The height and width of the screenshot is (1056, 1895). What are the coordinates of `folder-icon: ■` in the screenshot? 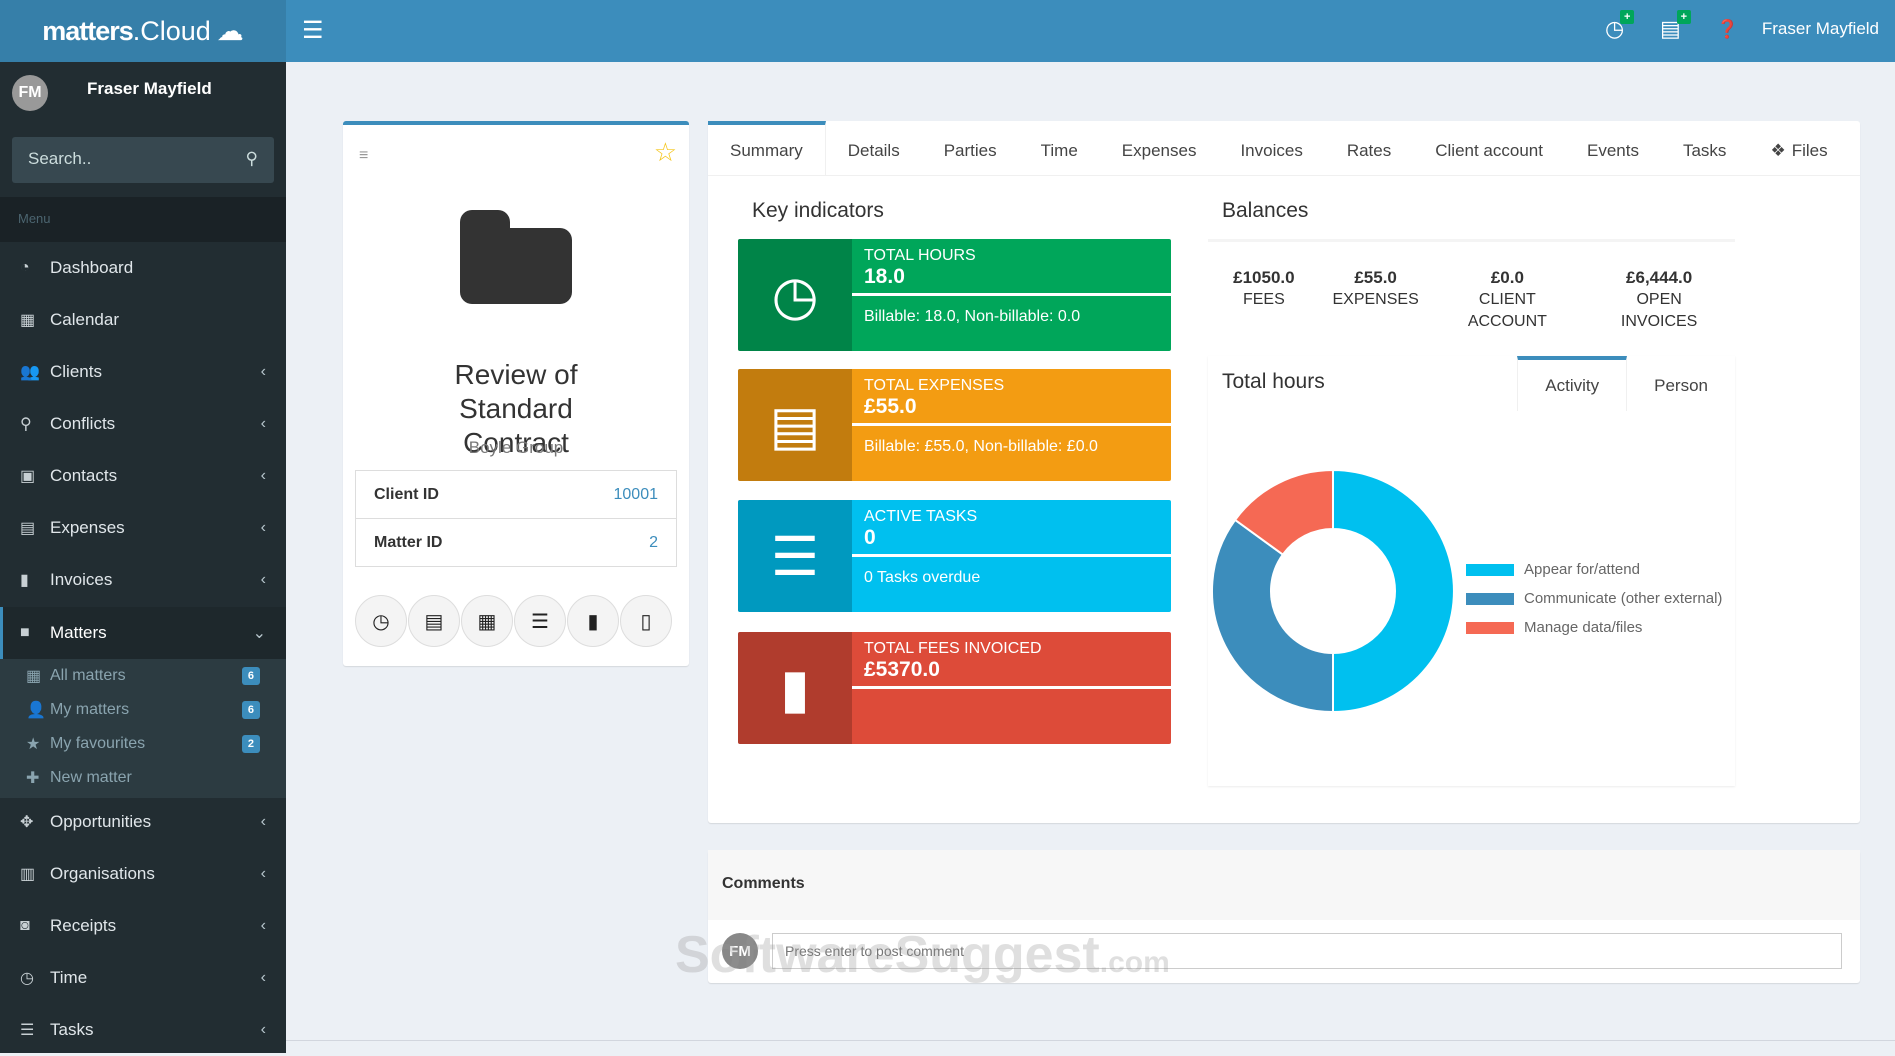 It's located at (25, 632).